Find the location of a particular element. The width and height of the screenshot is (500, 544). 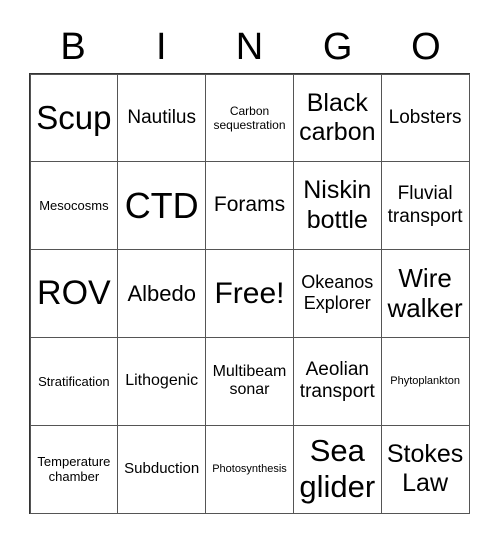

header-letter: I is located at coordinates (161, 47).